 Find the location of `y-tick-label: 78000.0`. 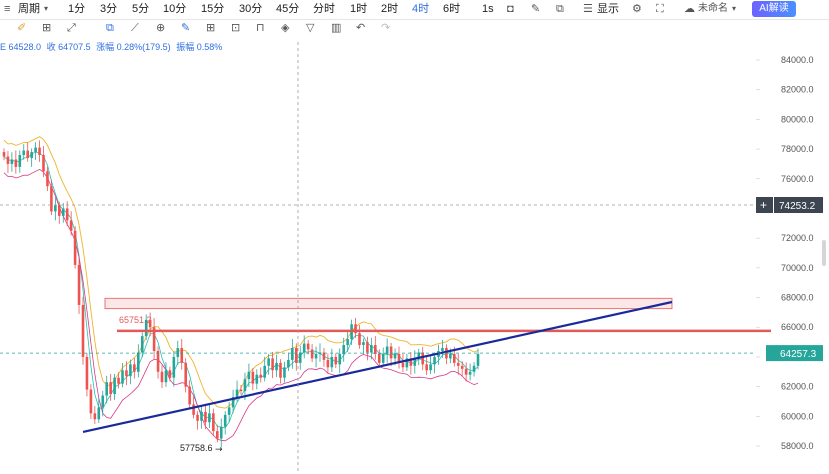

y-tick-label: 78000.0 is located at coordinates (797, 149).